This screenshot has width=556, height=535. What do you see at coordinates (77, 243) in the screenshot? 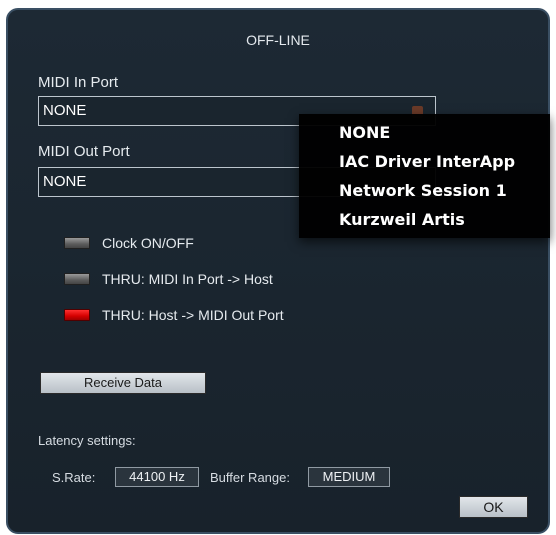
I see `clock-toggle-led` at bounding box center [77, 243].